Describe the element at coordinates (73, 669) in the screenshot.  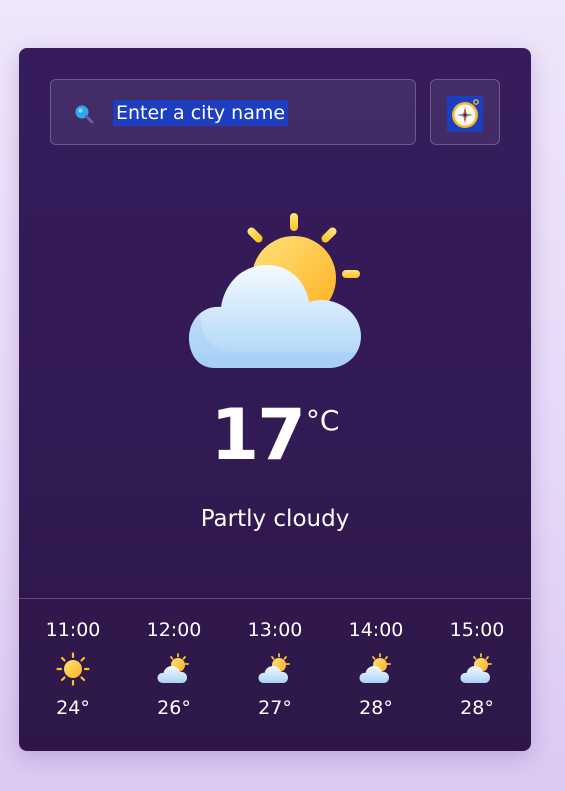
I see `sun-icon` at that location.